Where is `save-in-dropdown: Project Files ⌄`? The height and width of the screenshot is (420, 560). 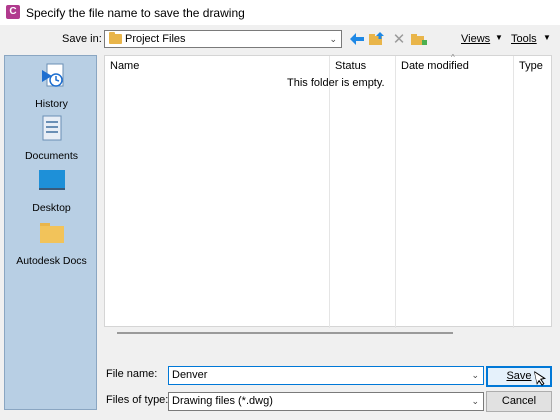
save-in-dropdown: Project Files ⌄ is located at coordinates (223, 39).